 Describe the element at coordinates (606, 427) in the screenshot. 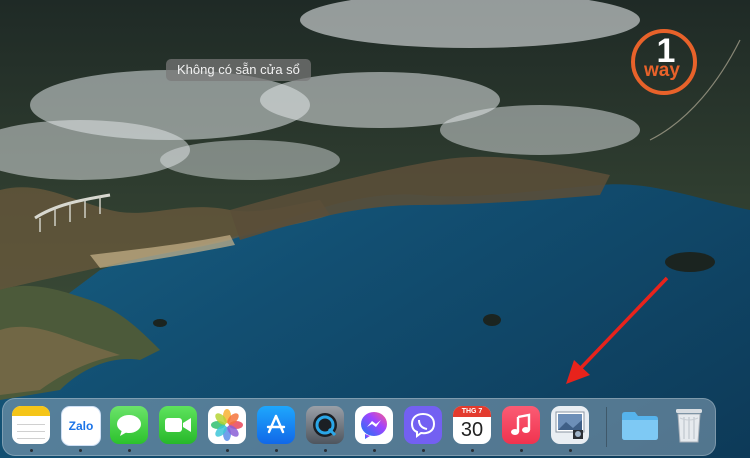

I see `dock-separator` at that location.